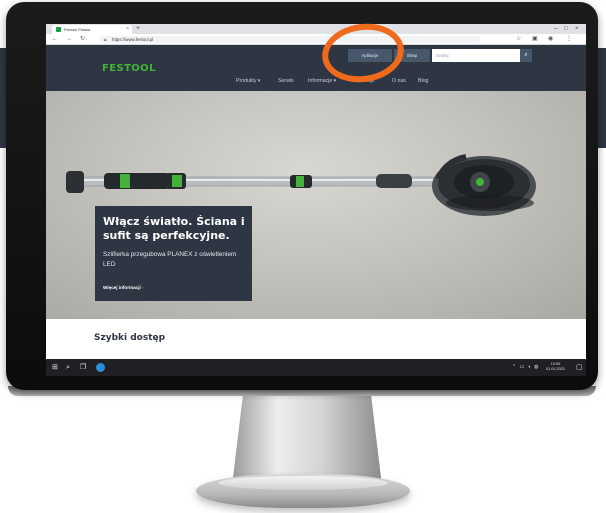  What do you see at coordinates (550, 39) in the screenshot?
I see `profile-icon: ◉` at bounding box center [550, 39].